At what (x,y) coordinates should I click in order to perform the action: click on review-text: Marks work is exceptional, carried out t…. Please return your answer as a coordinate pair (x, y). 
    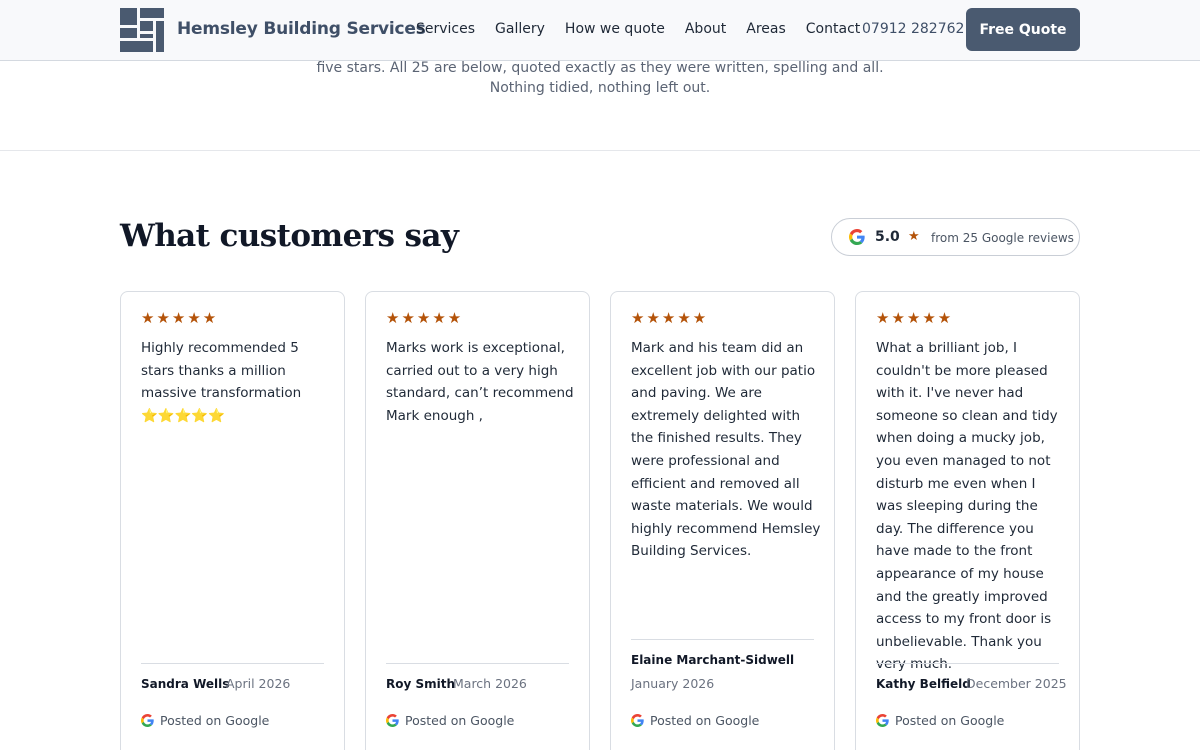
    Looking at the image, I should click on (480, 382).